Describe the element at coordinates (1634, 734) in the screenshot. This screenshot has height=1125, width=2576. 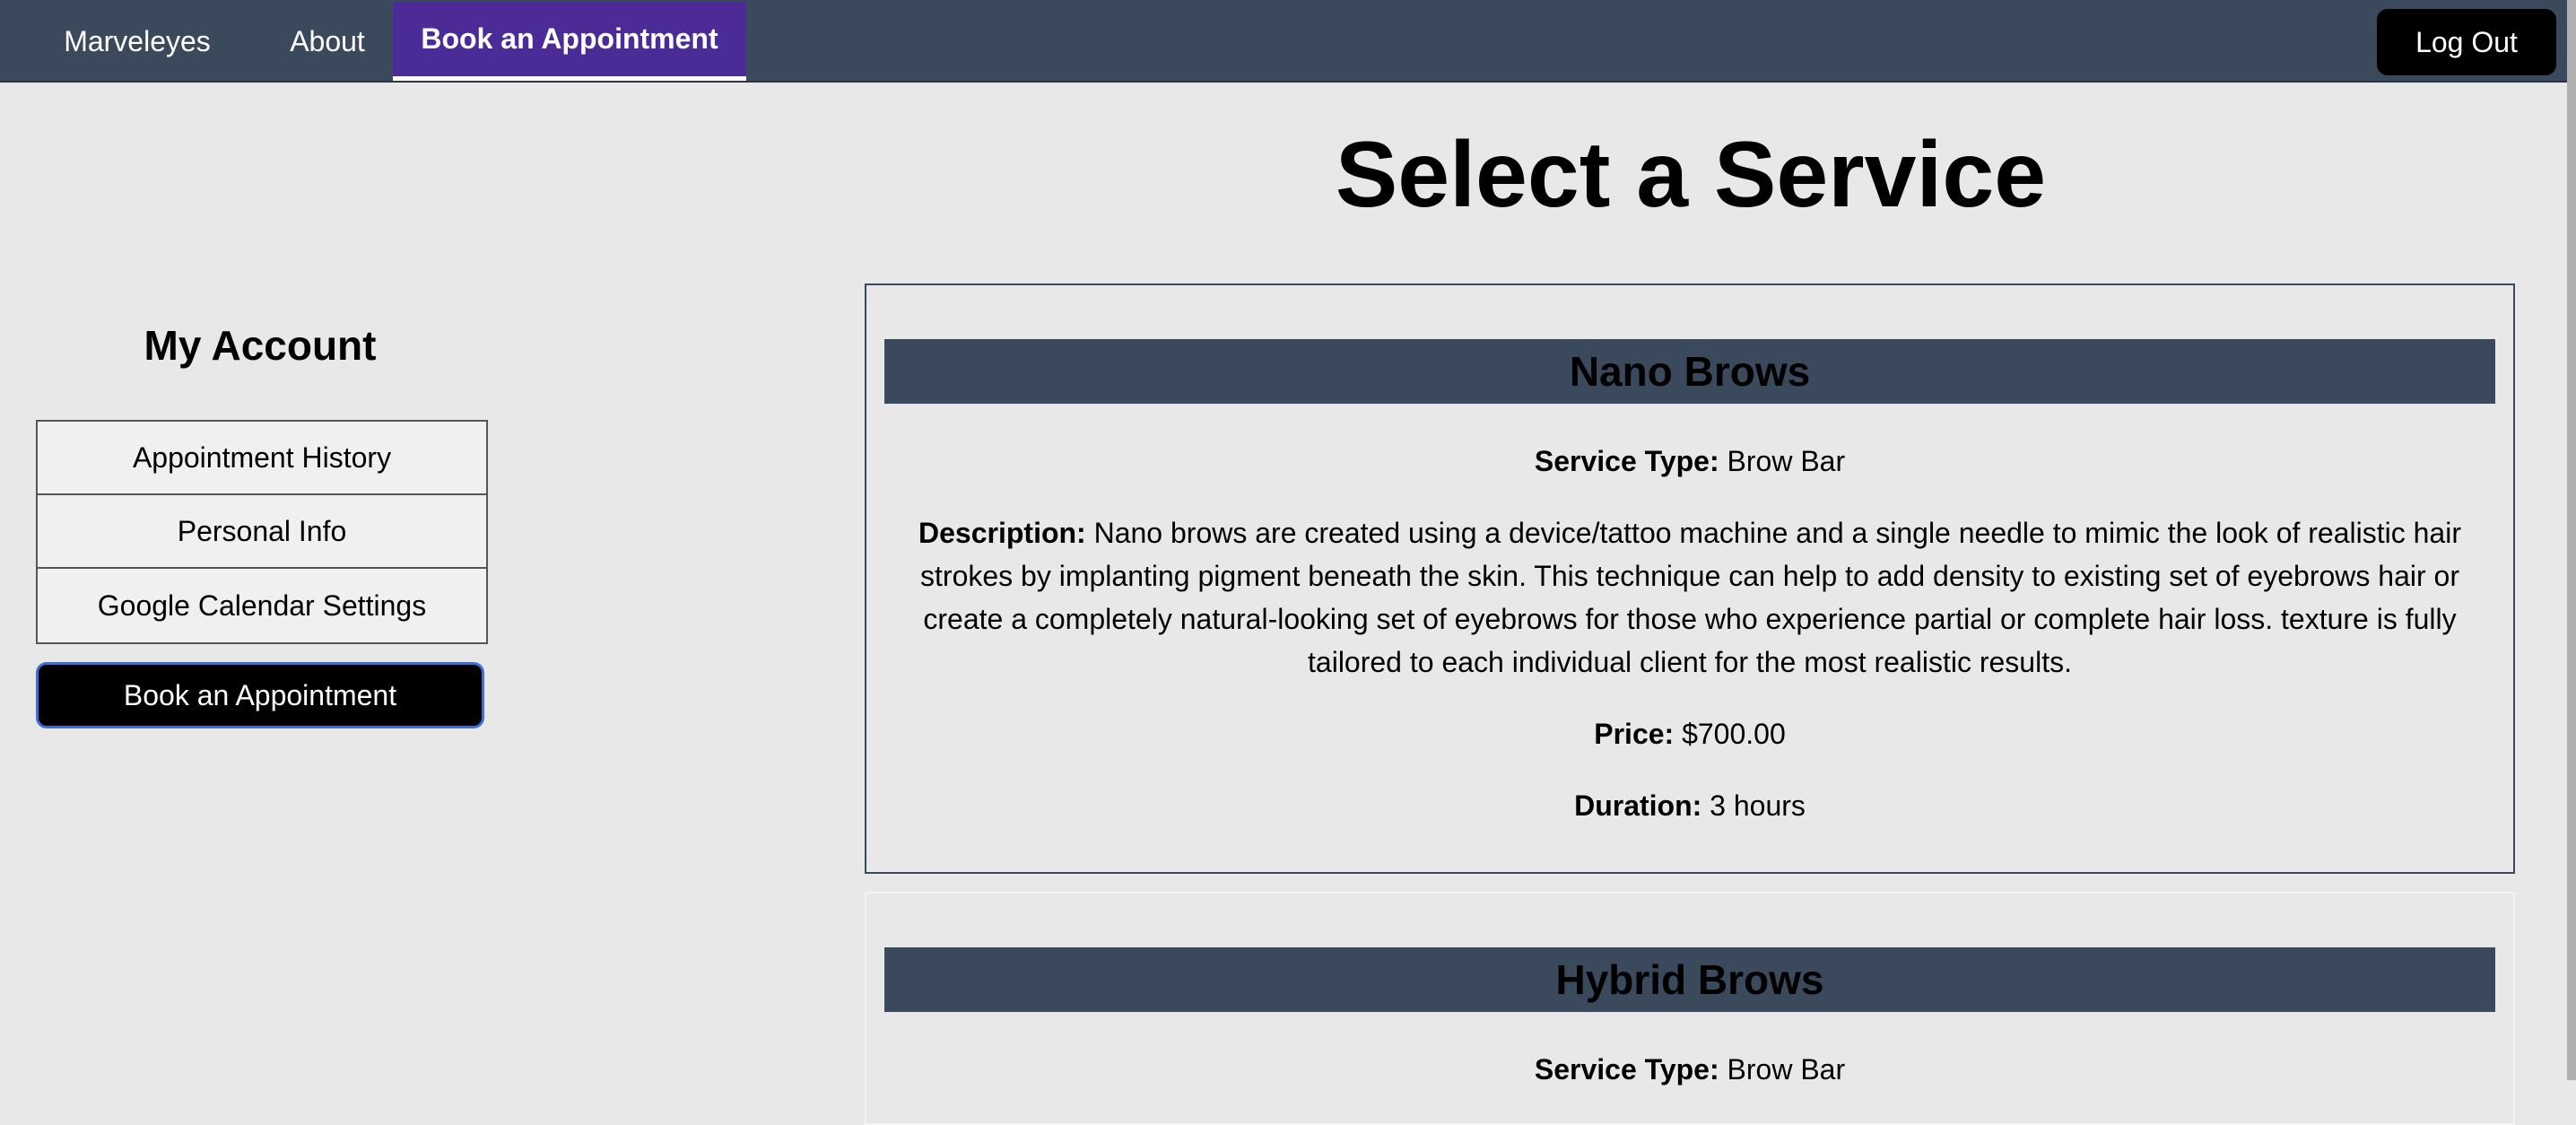
I see `service-price-label: Price:` at that location.